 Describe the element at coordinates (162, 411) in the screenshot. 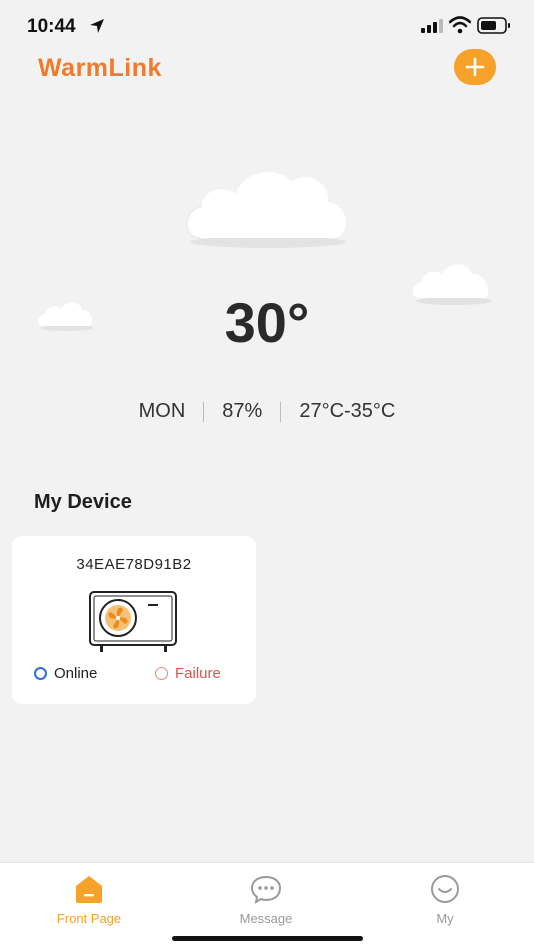

I see `weather-day: MON` at that location.